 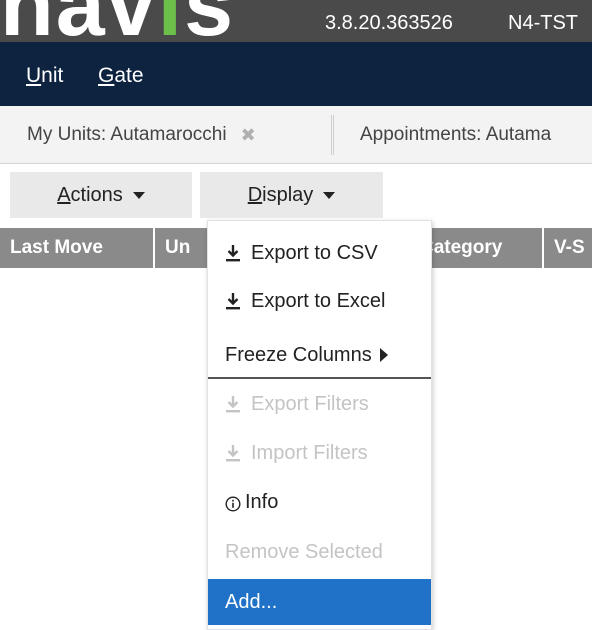 I want to click on navis-logo: navis, so click(x=117, y=21).